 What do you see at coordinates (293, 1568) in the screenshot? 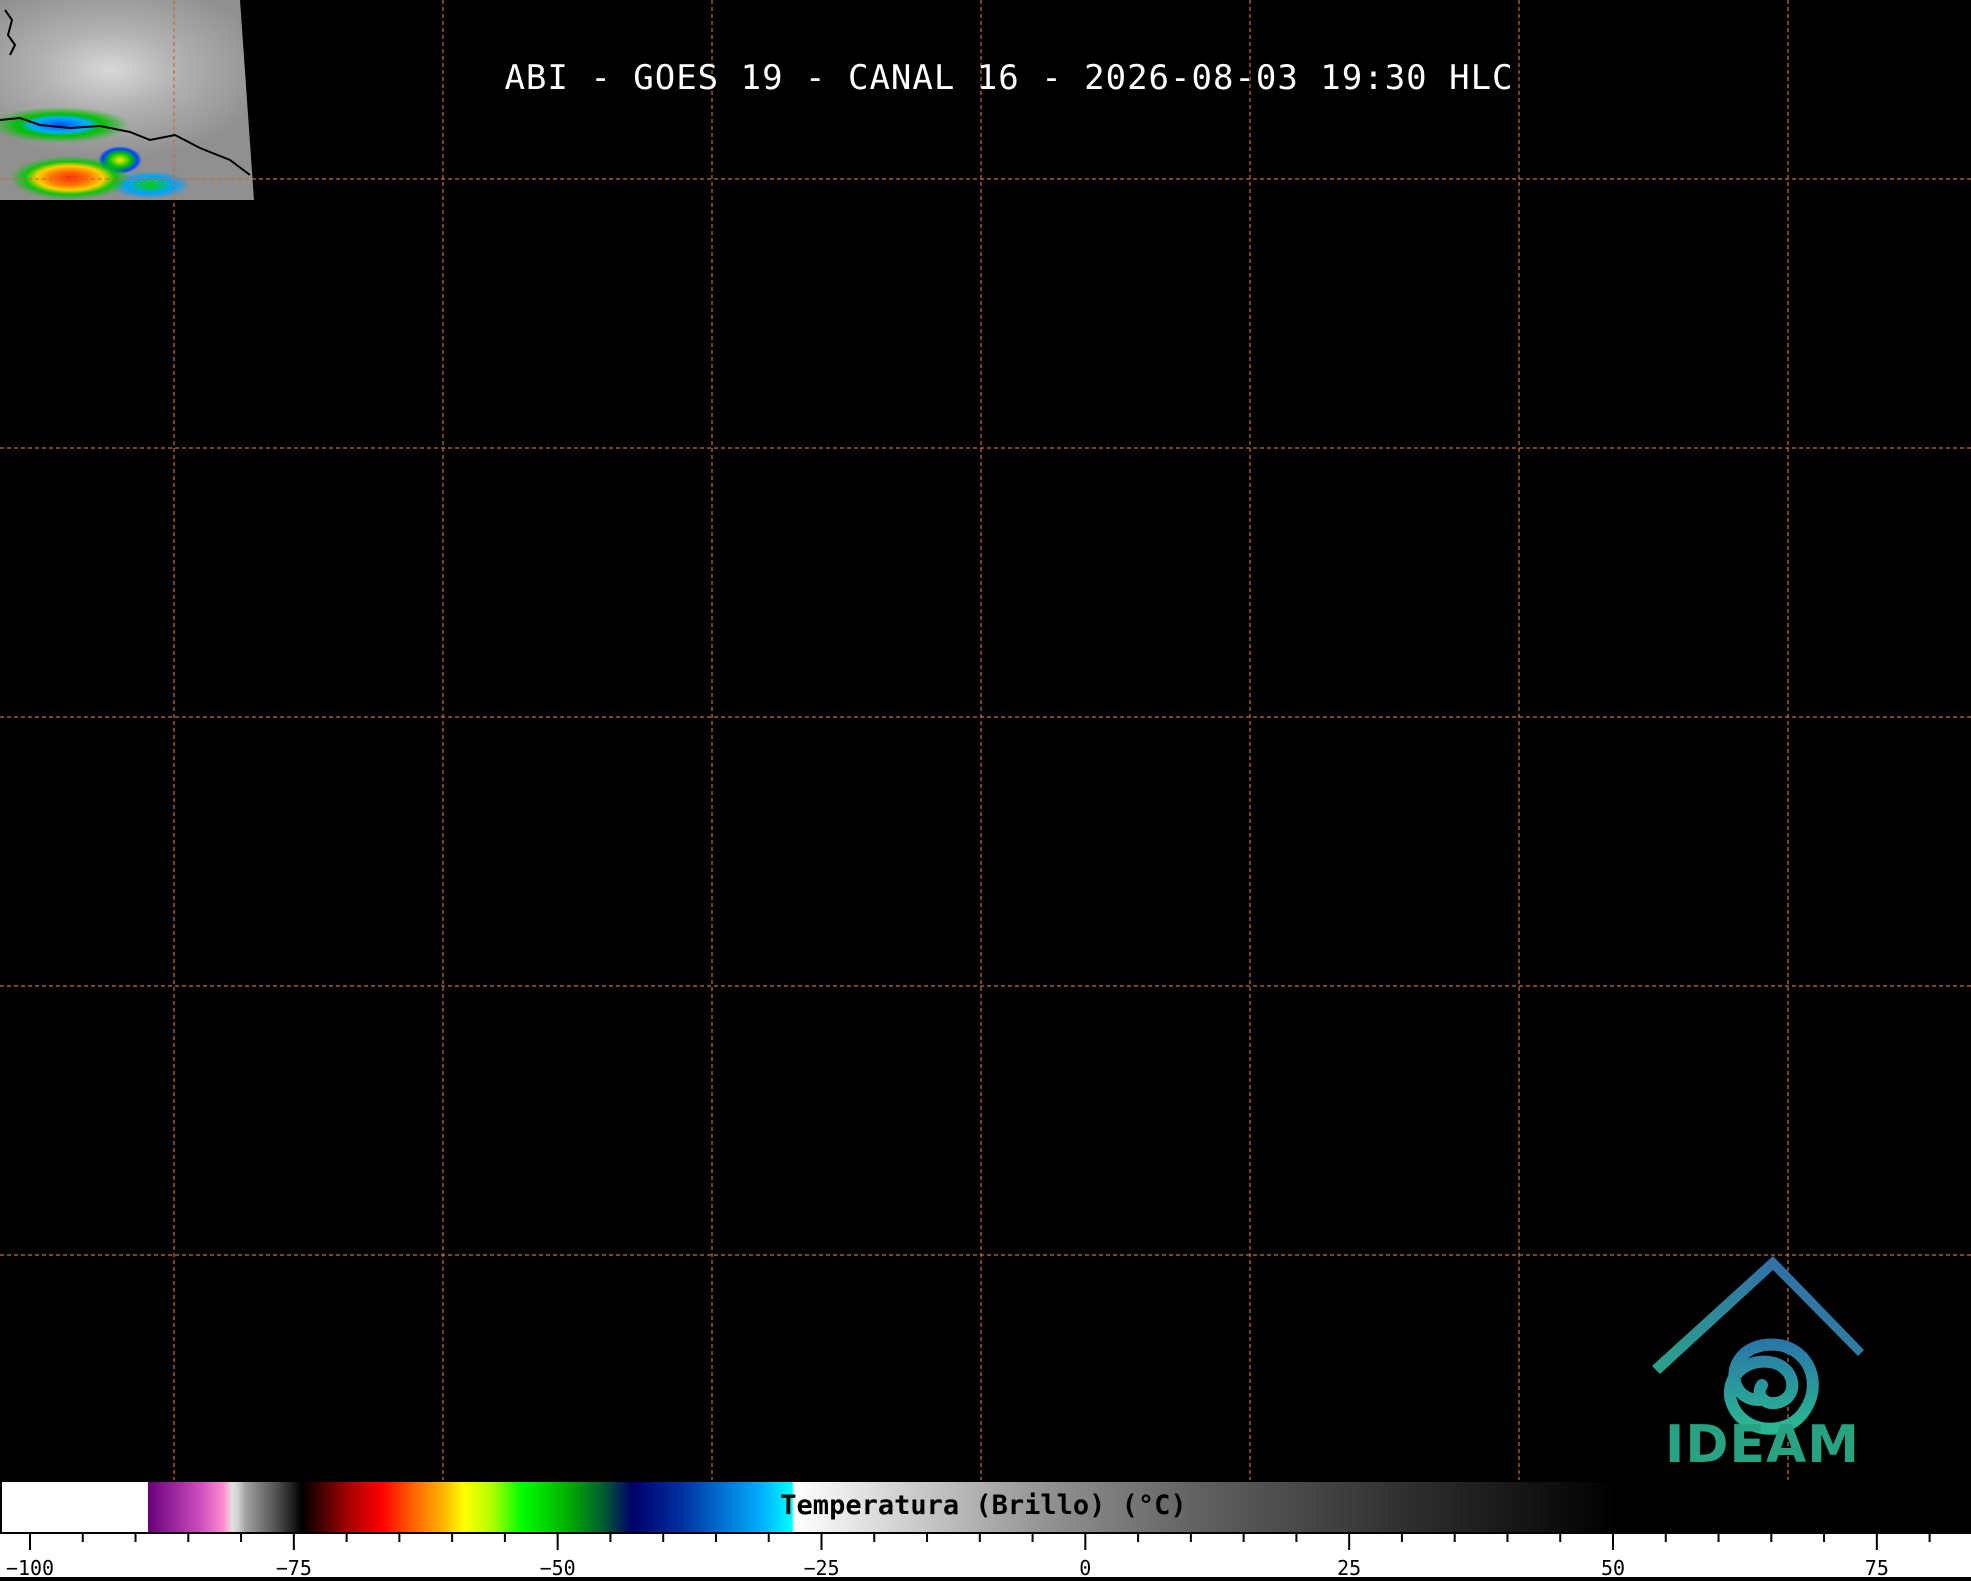
I see `tick-label: −75` at bounding box center [293, 1568].